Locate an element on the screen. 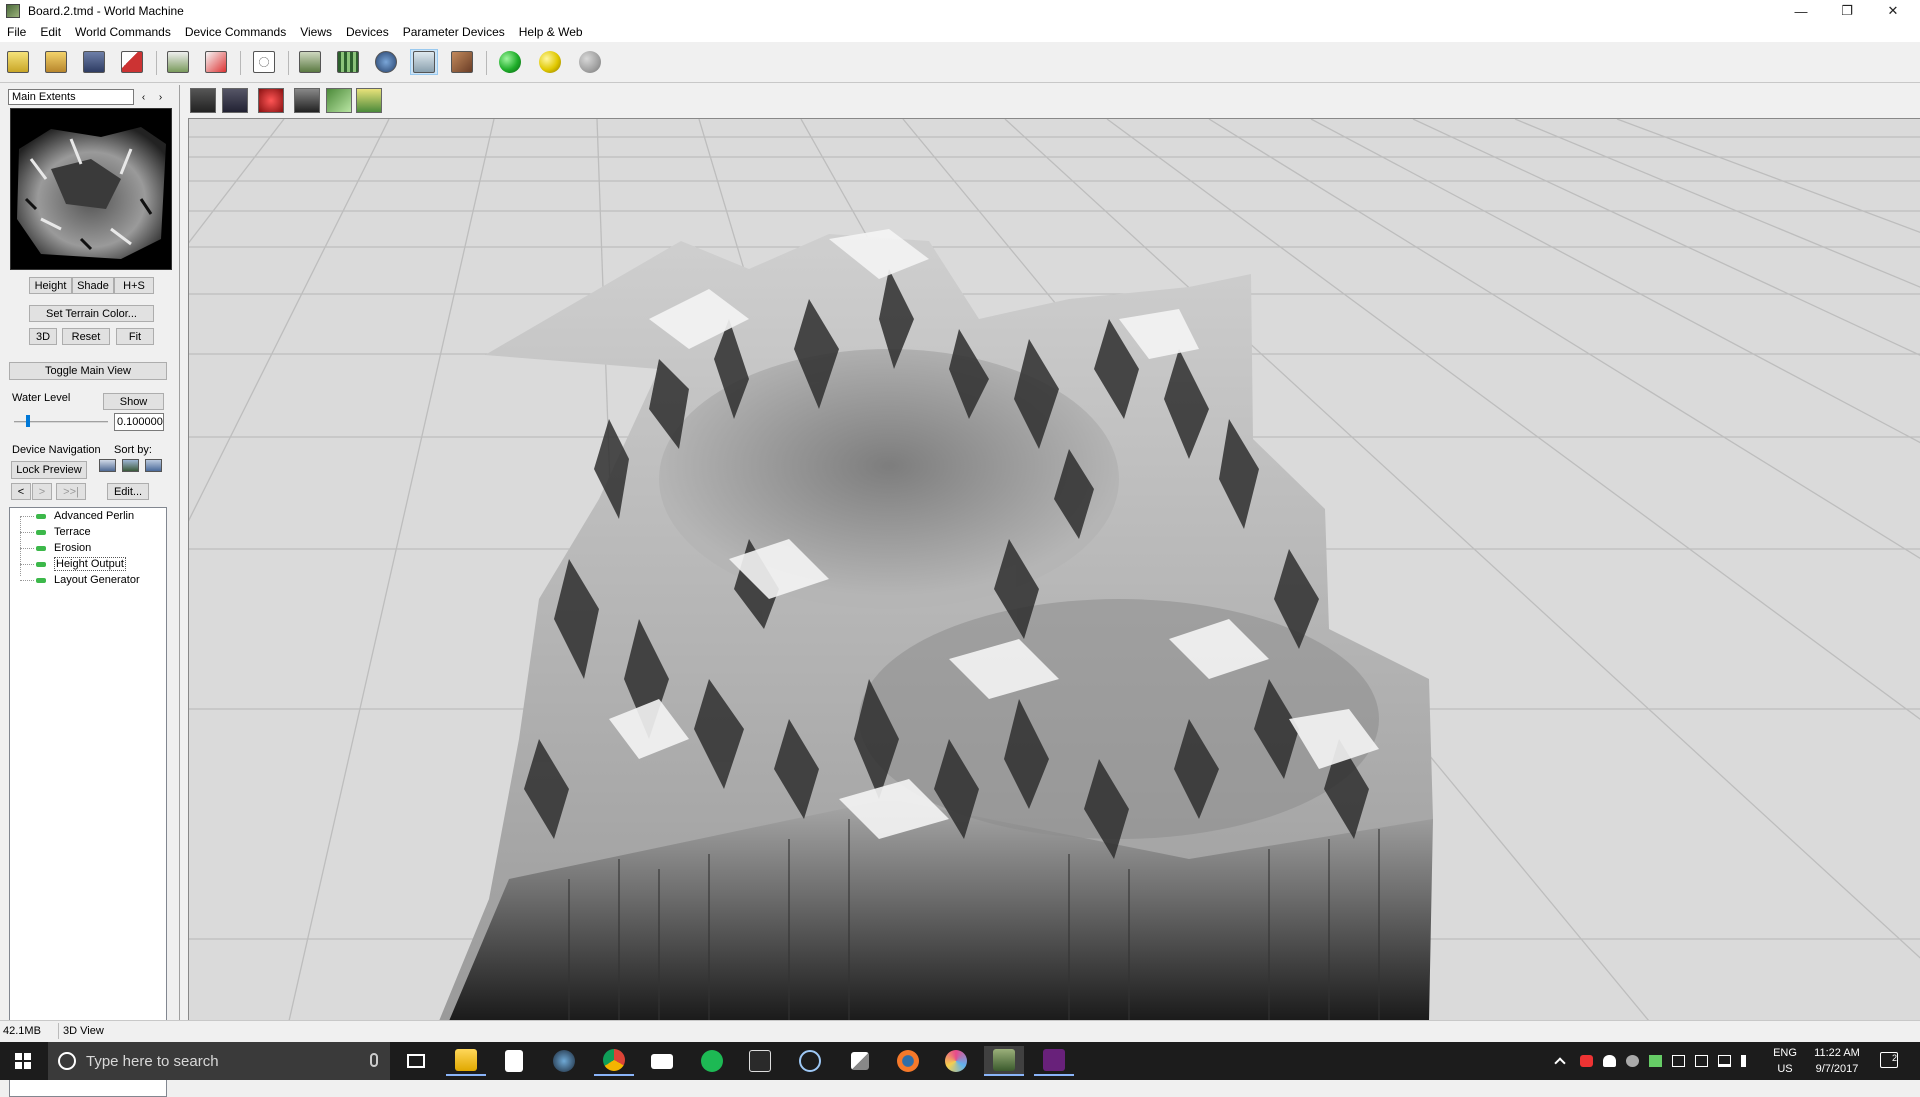 The image size is (1920, 1097). nav-last-button: >>| is located at coordinates (71, 491).